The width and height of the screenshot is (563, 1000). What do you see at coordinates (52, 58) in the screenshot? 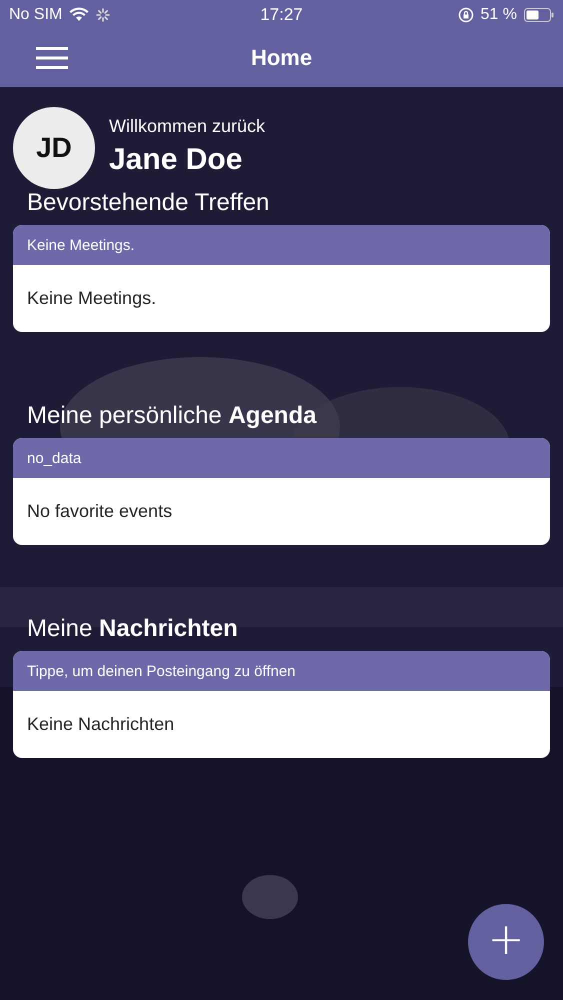
I see `menu-icon` at bounding box center [52, 58].